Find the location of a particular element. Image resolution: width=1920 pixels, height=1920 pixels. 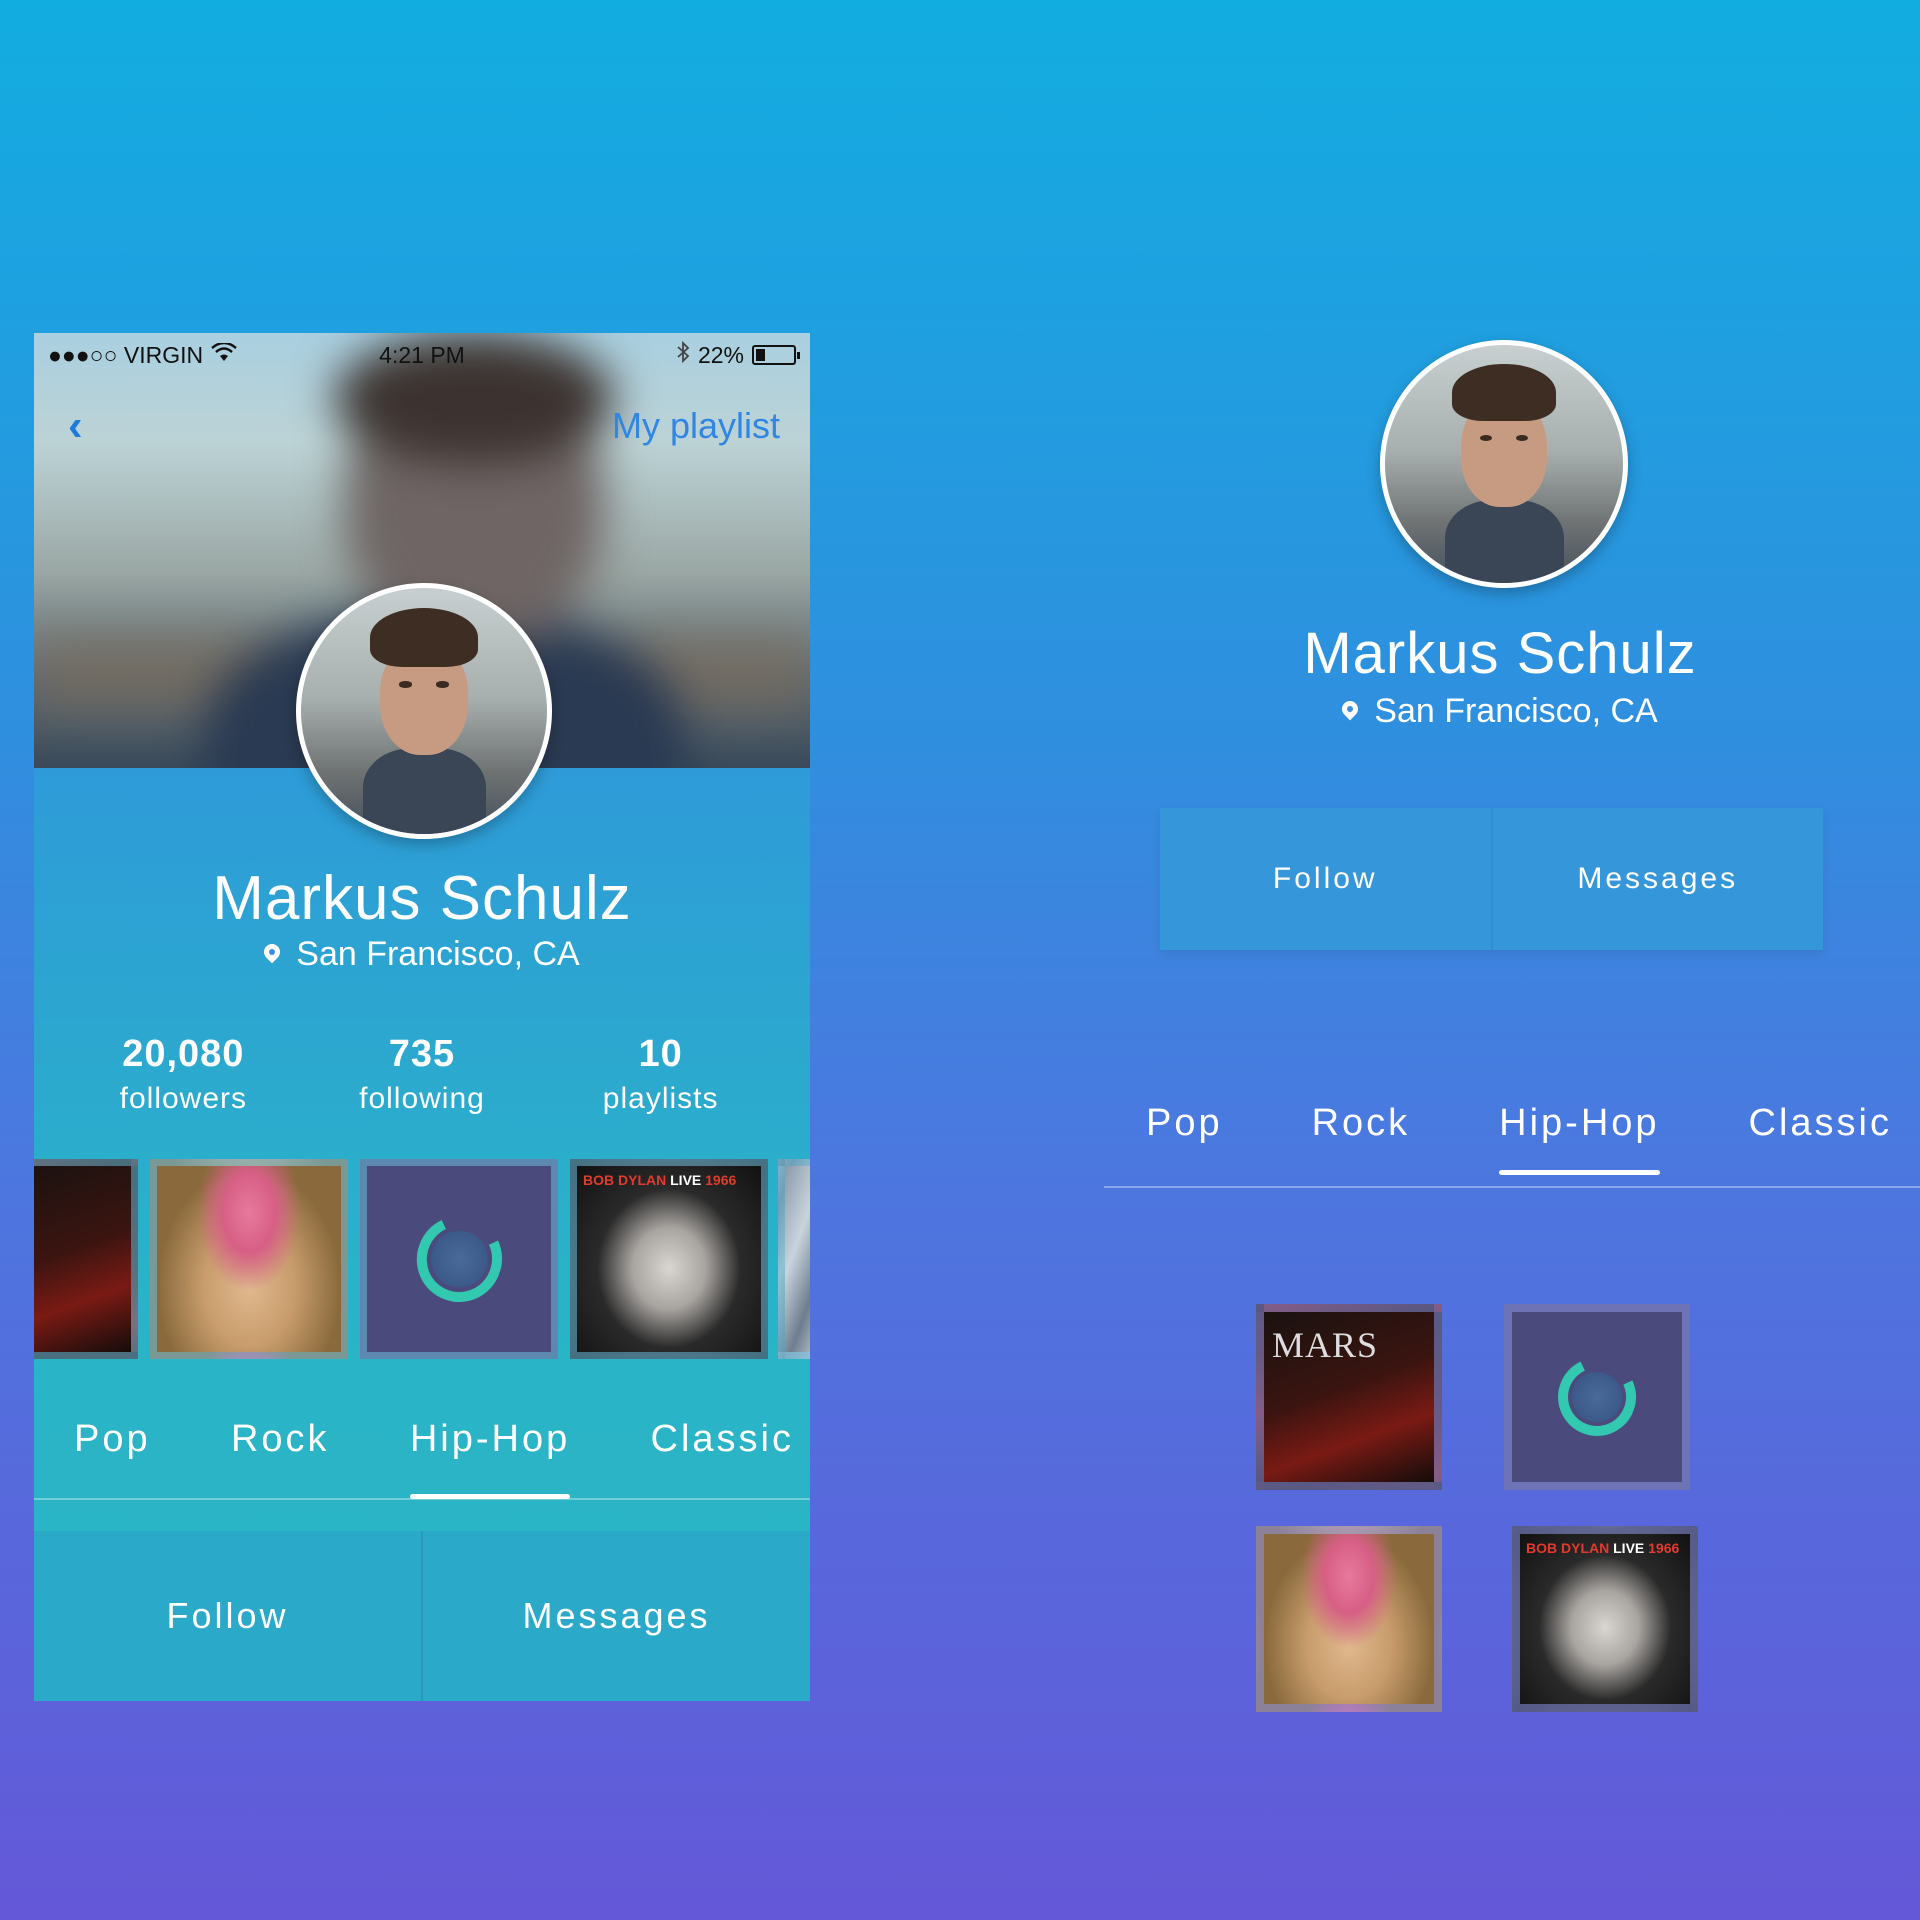

stat-value: 735 is located at coordinates (422, 1054).